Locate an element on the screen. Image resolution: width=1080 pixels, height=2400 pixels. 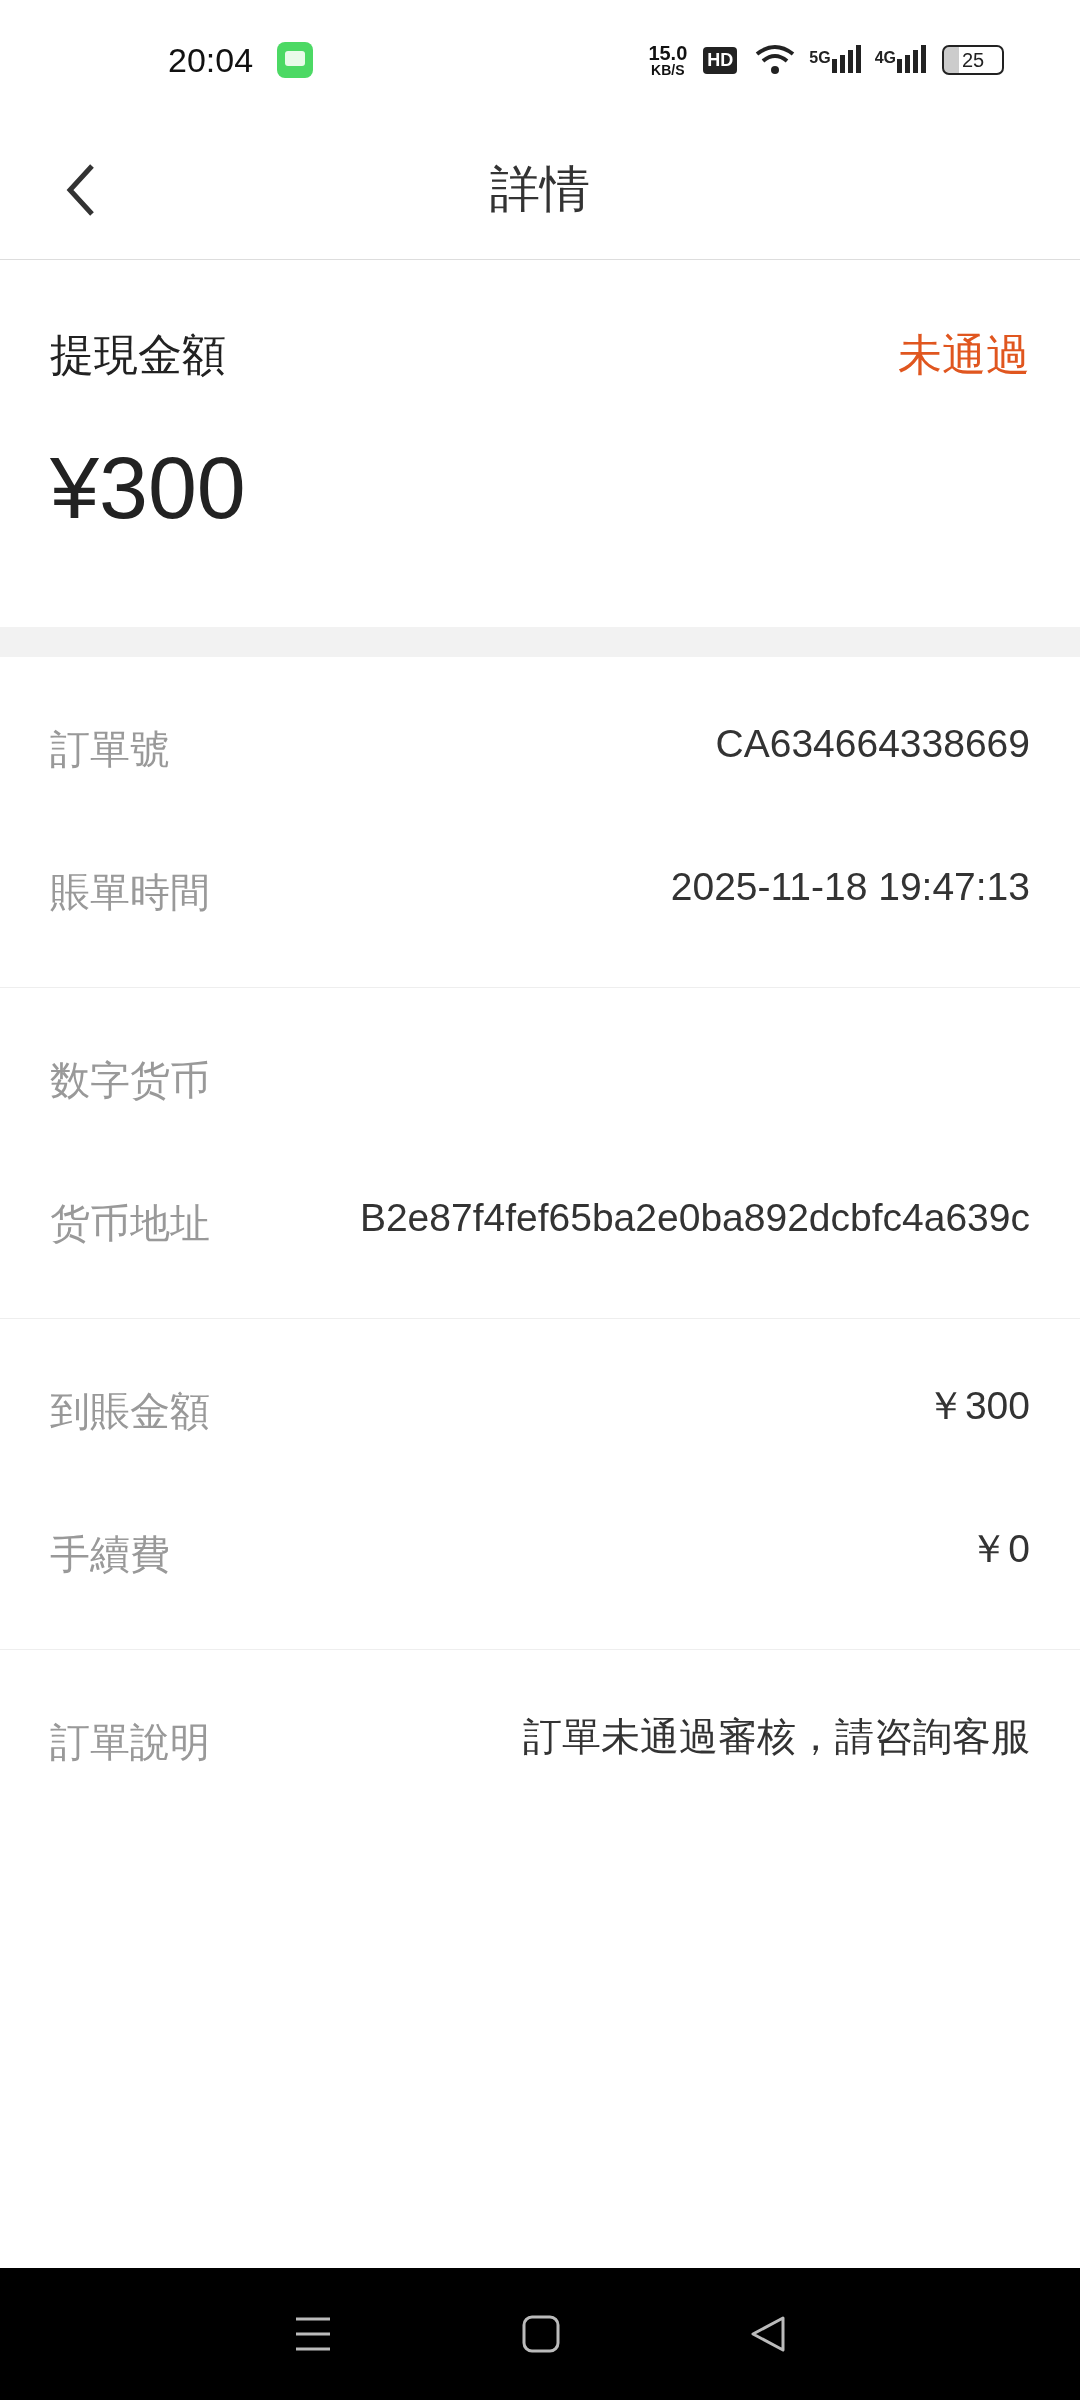
status-text: 未通過 is located at coordinates (964, 355).